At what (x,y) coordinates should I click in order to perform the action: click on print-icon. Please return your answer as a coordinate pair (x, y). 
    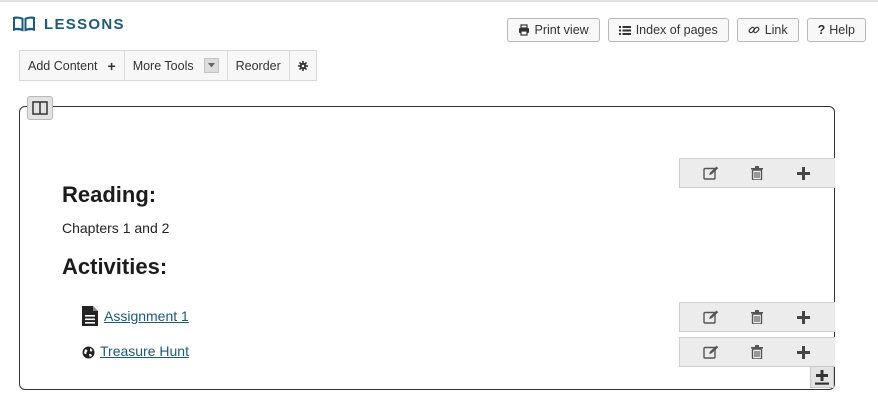
    Looking at the image, I should click on (523, 30).